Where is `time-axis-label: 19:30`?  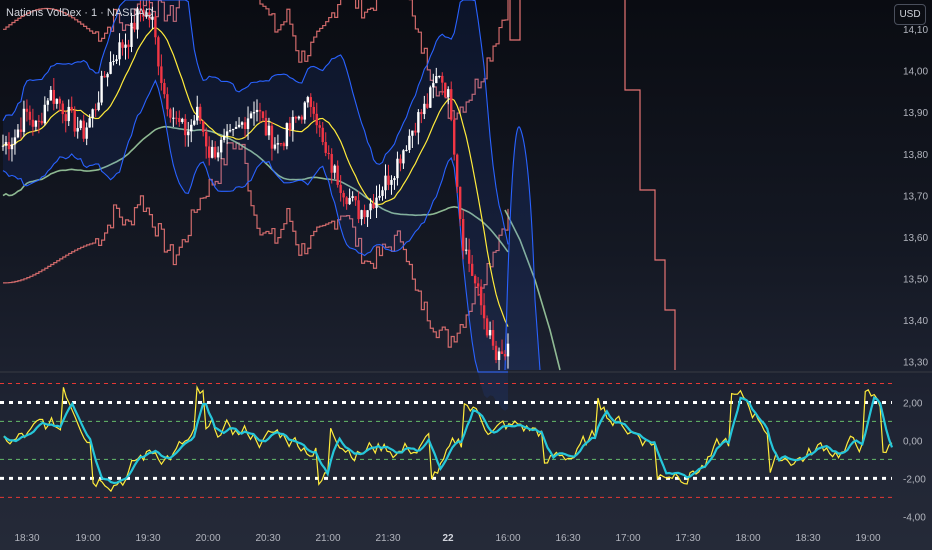
time-axis-label: 19:30 is located at coordinates (147, 538).